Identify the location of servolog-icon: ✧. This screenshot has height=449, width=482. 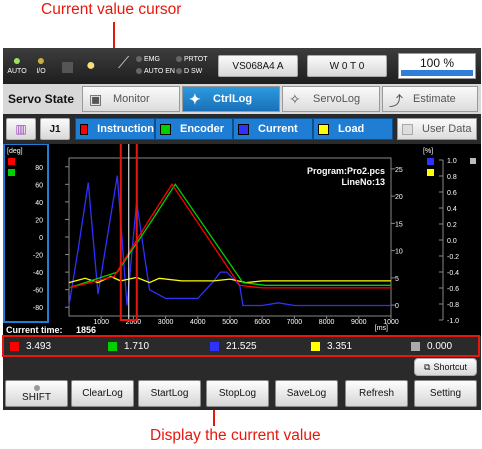
(295, 99).